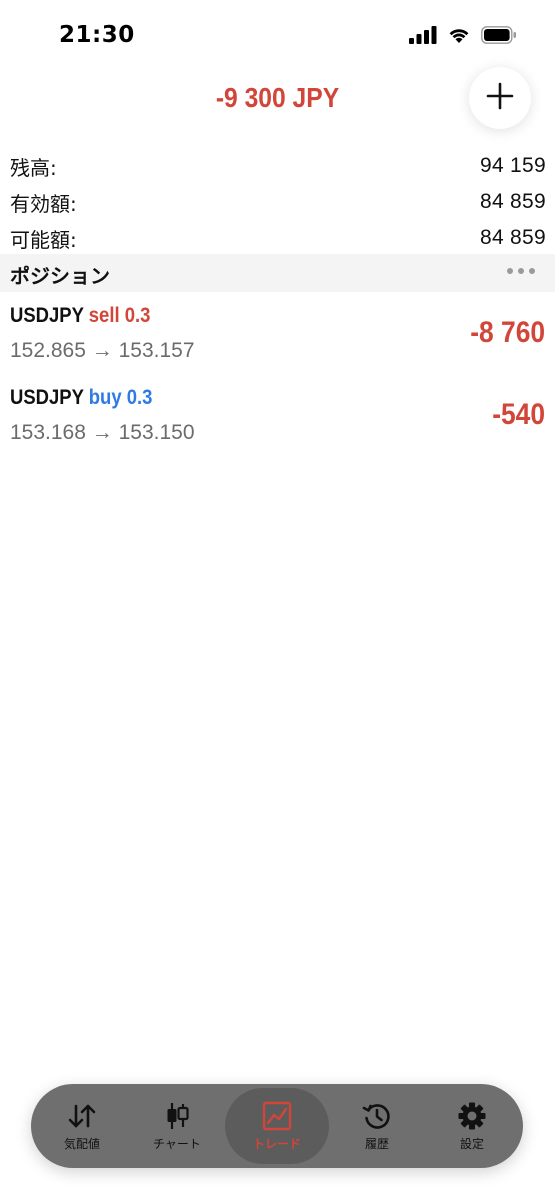 This screenshot has height=1200, width=555. I want to click on free-margin-value: 84 859, so click(512, 237).